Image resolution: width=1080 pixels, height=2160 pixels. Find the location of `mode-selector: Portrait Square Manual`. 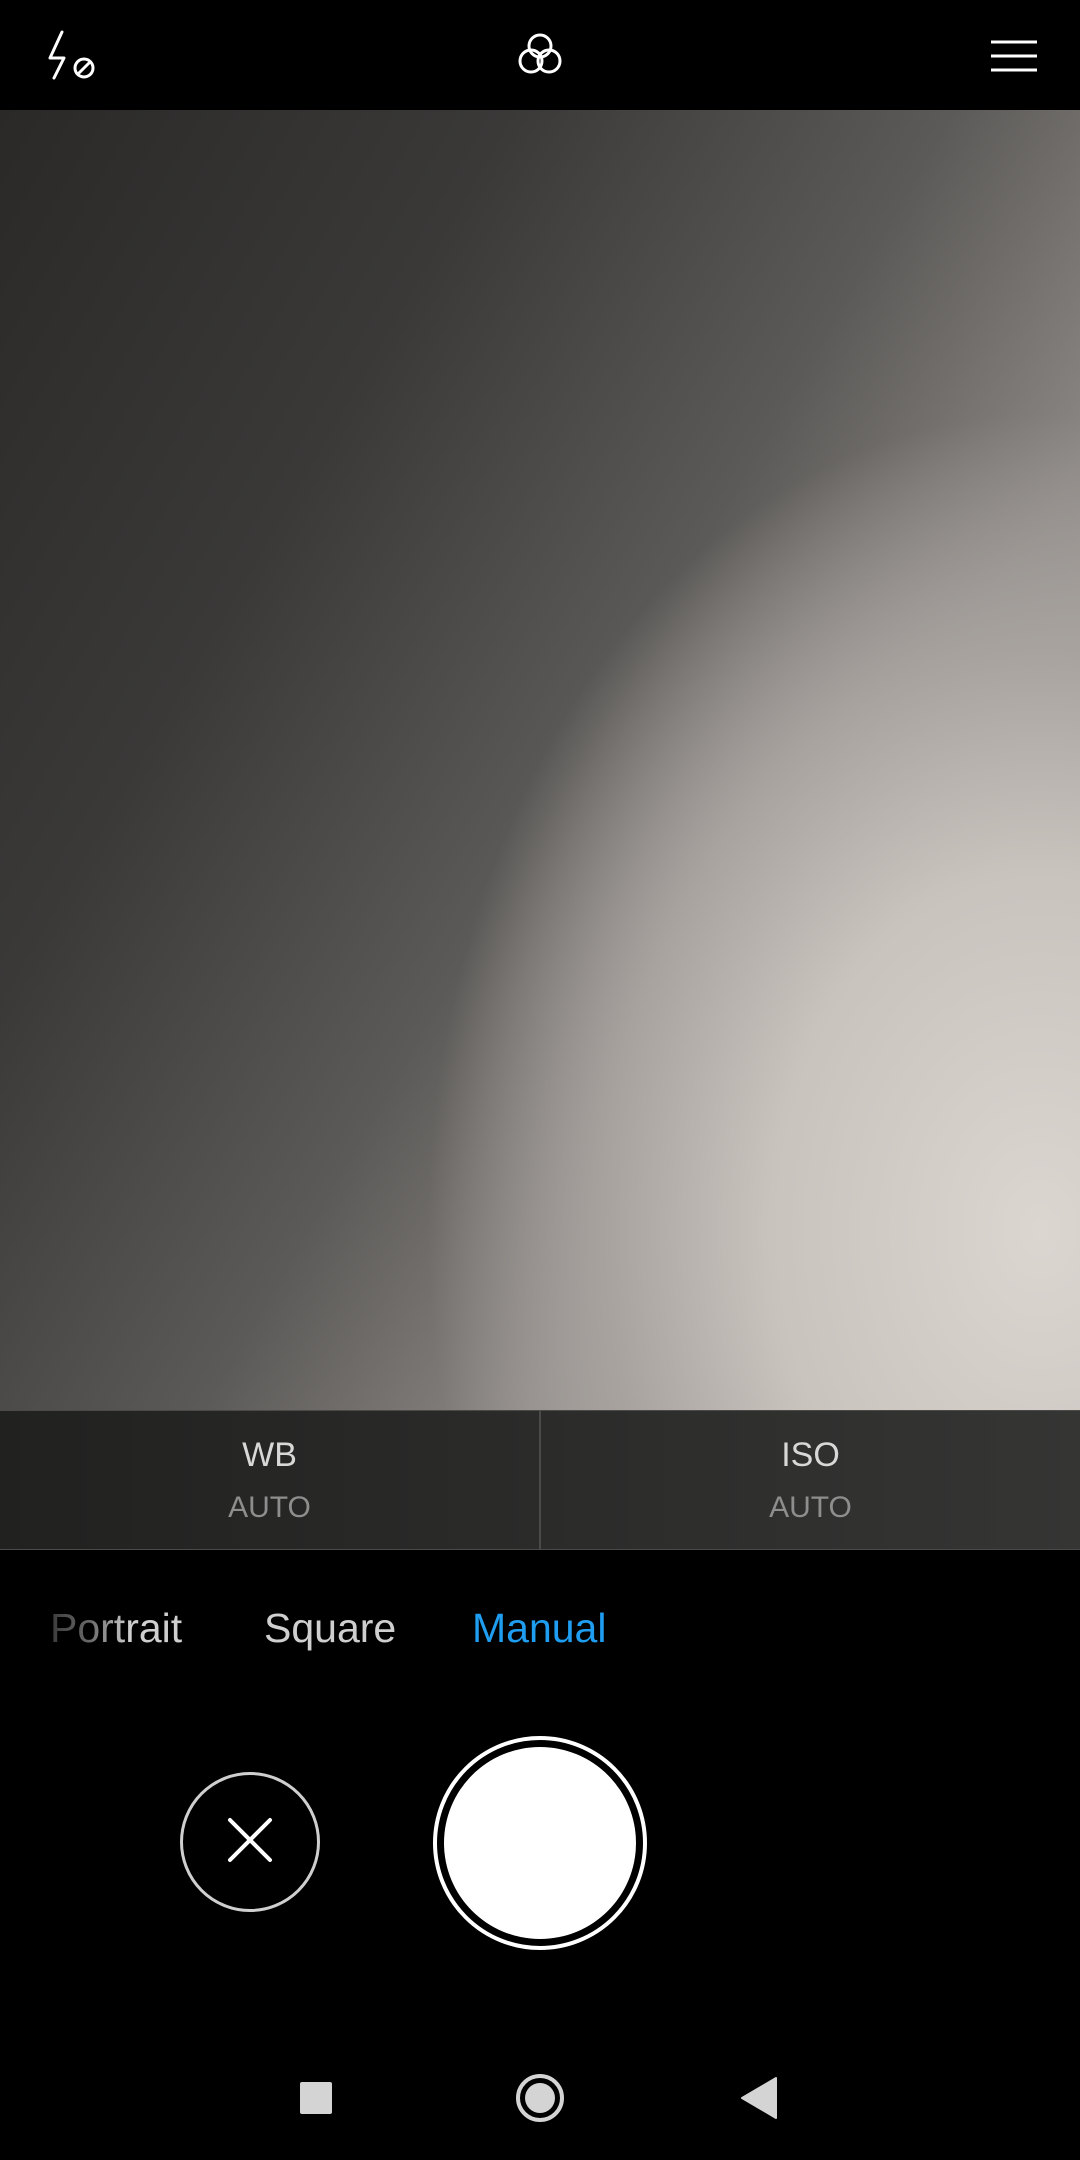

mode-selector: Portrait Square Manual is located at coordinates (540, 1630).